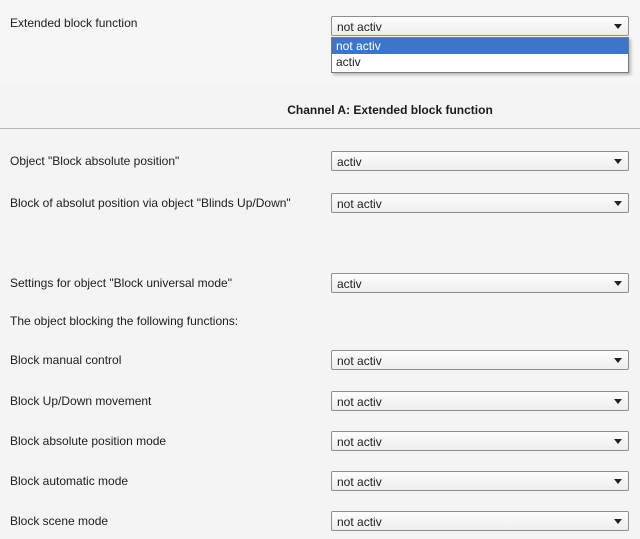 This screenshot has width=640, height=539. I want to click on section-title: Channel A: Extended block function, so click(390, 110).